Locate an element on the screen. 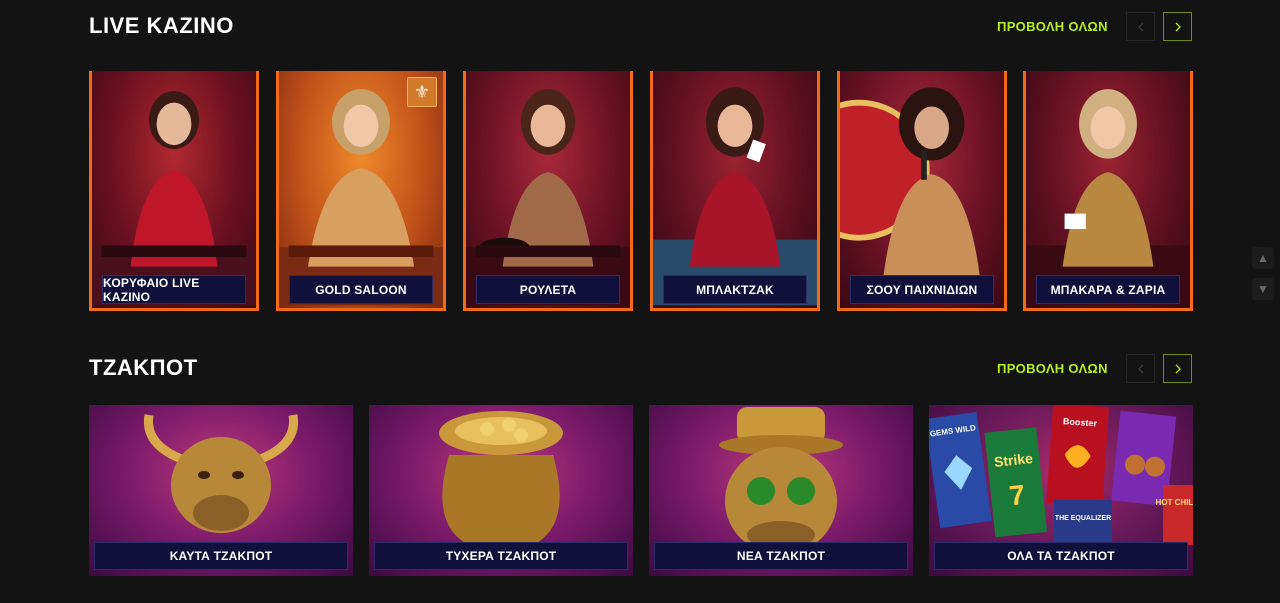 This screenshot has height=603, width=1280. live-card-roulette: ΡΟΥΛΕΤΑ is located at coordinates (548, 191).